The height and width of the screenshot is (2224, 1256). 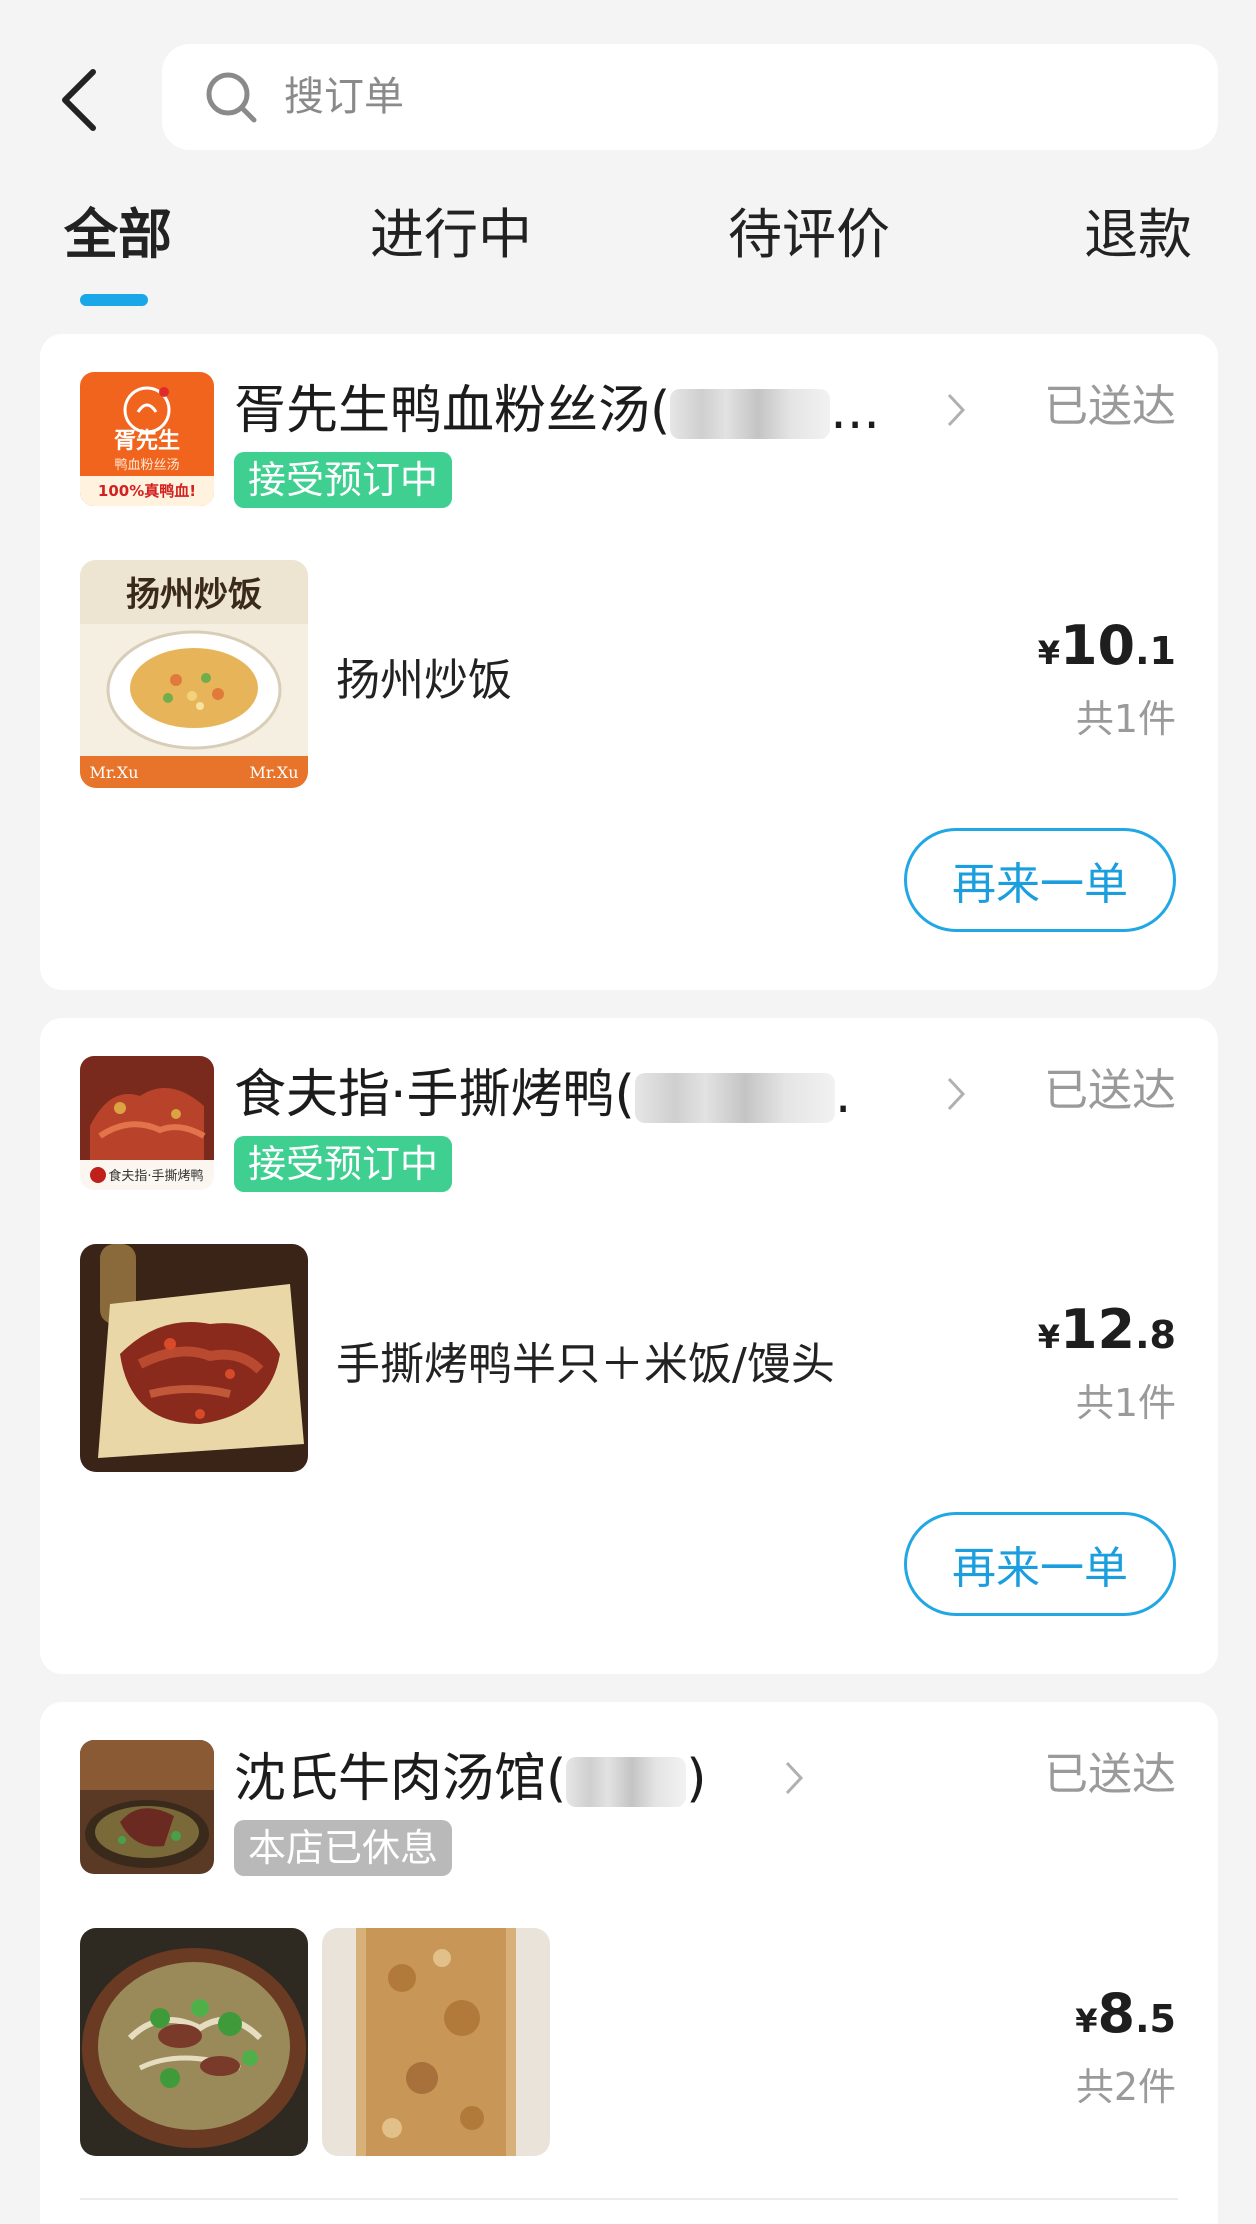 What do you see at coordinates (1106, 645) in the screenshot?
I see `order-price: ¥10.1` at bounding box center [1106, 645].